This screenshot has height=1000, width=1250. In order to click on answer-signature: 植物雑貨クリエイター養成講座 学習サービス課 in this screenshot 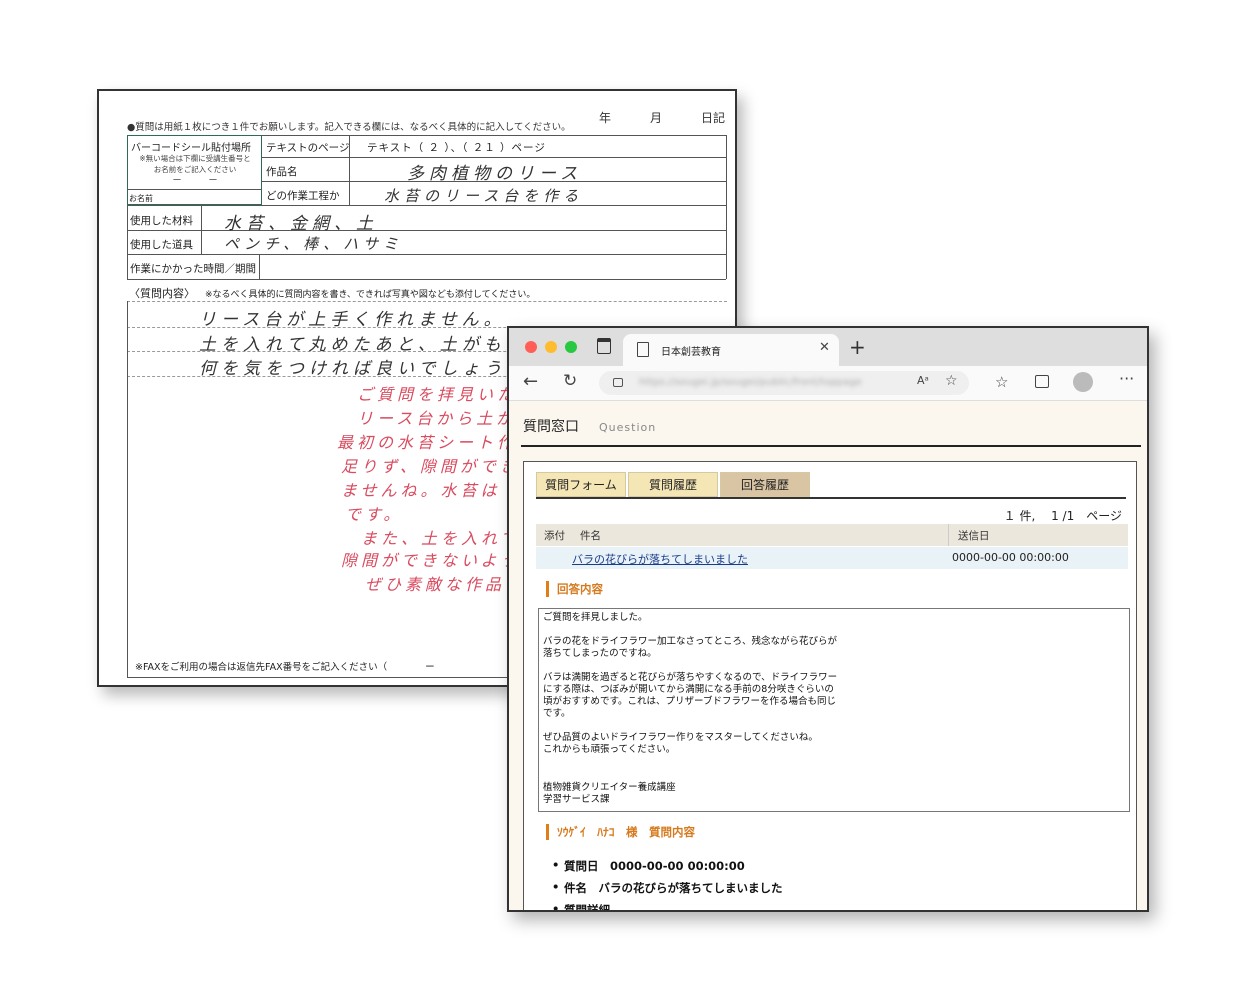, I will do `click(609, 793)`.